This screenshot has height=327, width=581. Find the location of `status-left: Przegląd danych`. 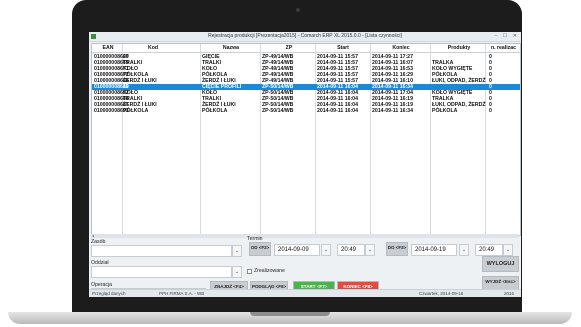

status-left: Przegląd danych is located at coordinates (109, 293).